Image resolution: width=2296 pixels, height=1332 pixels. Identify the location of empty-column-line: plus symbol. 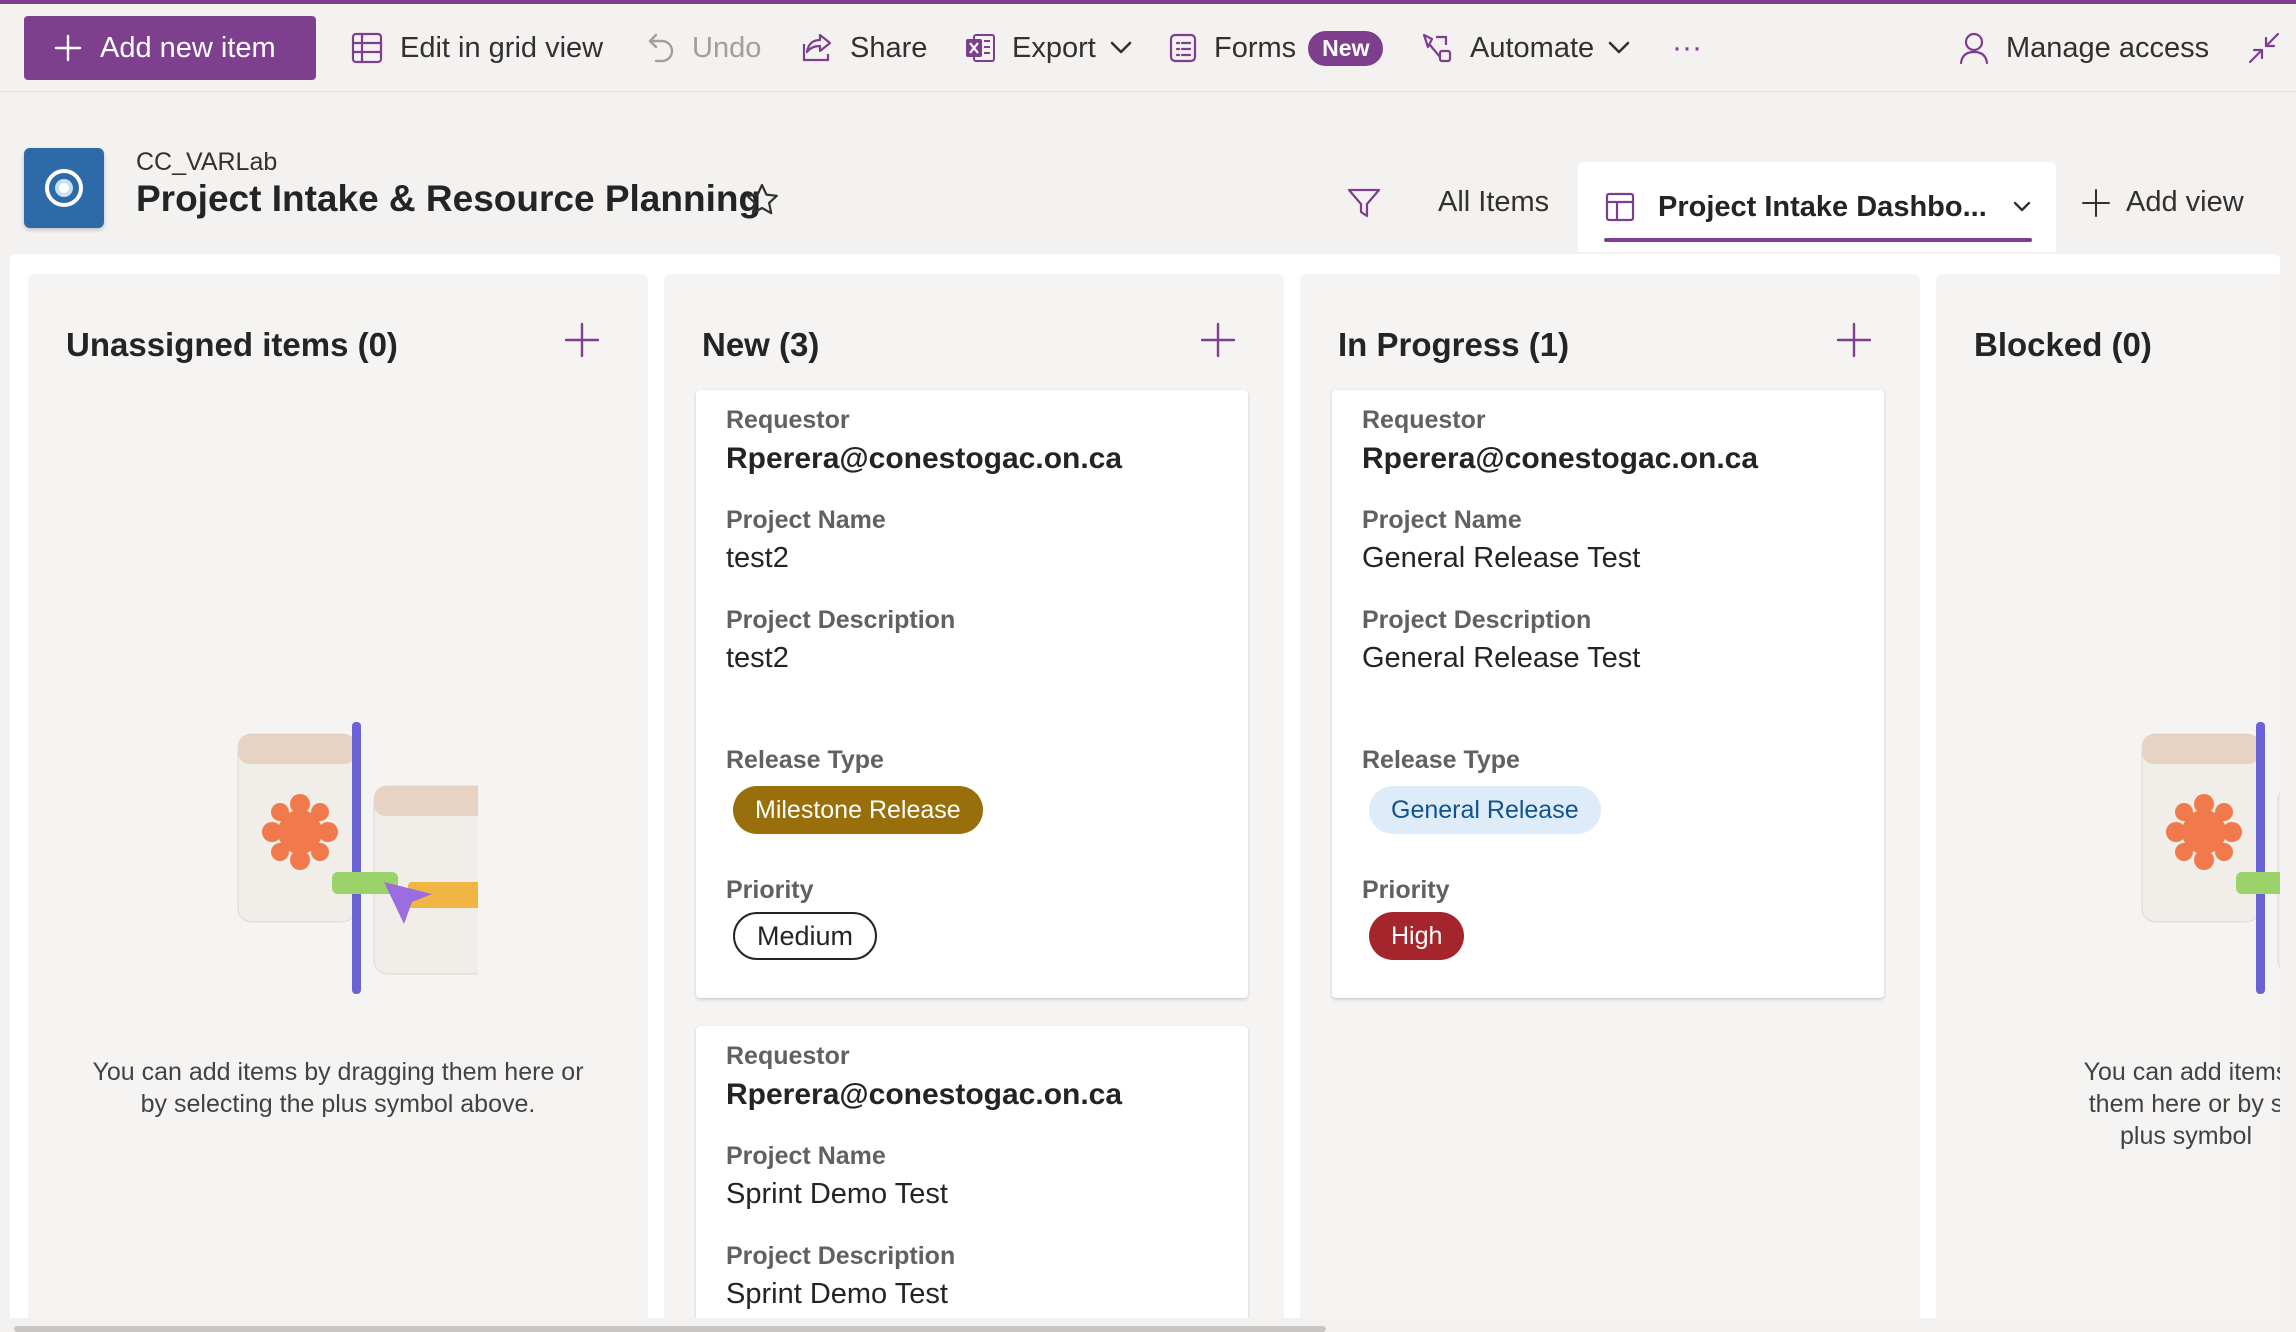
(2186, 1136).